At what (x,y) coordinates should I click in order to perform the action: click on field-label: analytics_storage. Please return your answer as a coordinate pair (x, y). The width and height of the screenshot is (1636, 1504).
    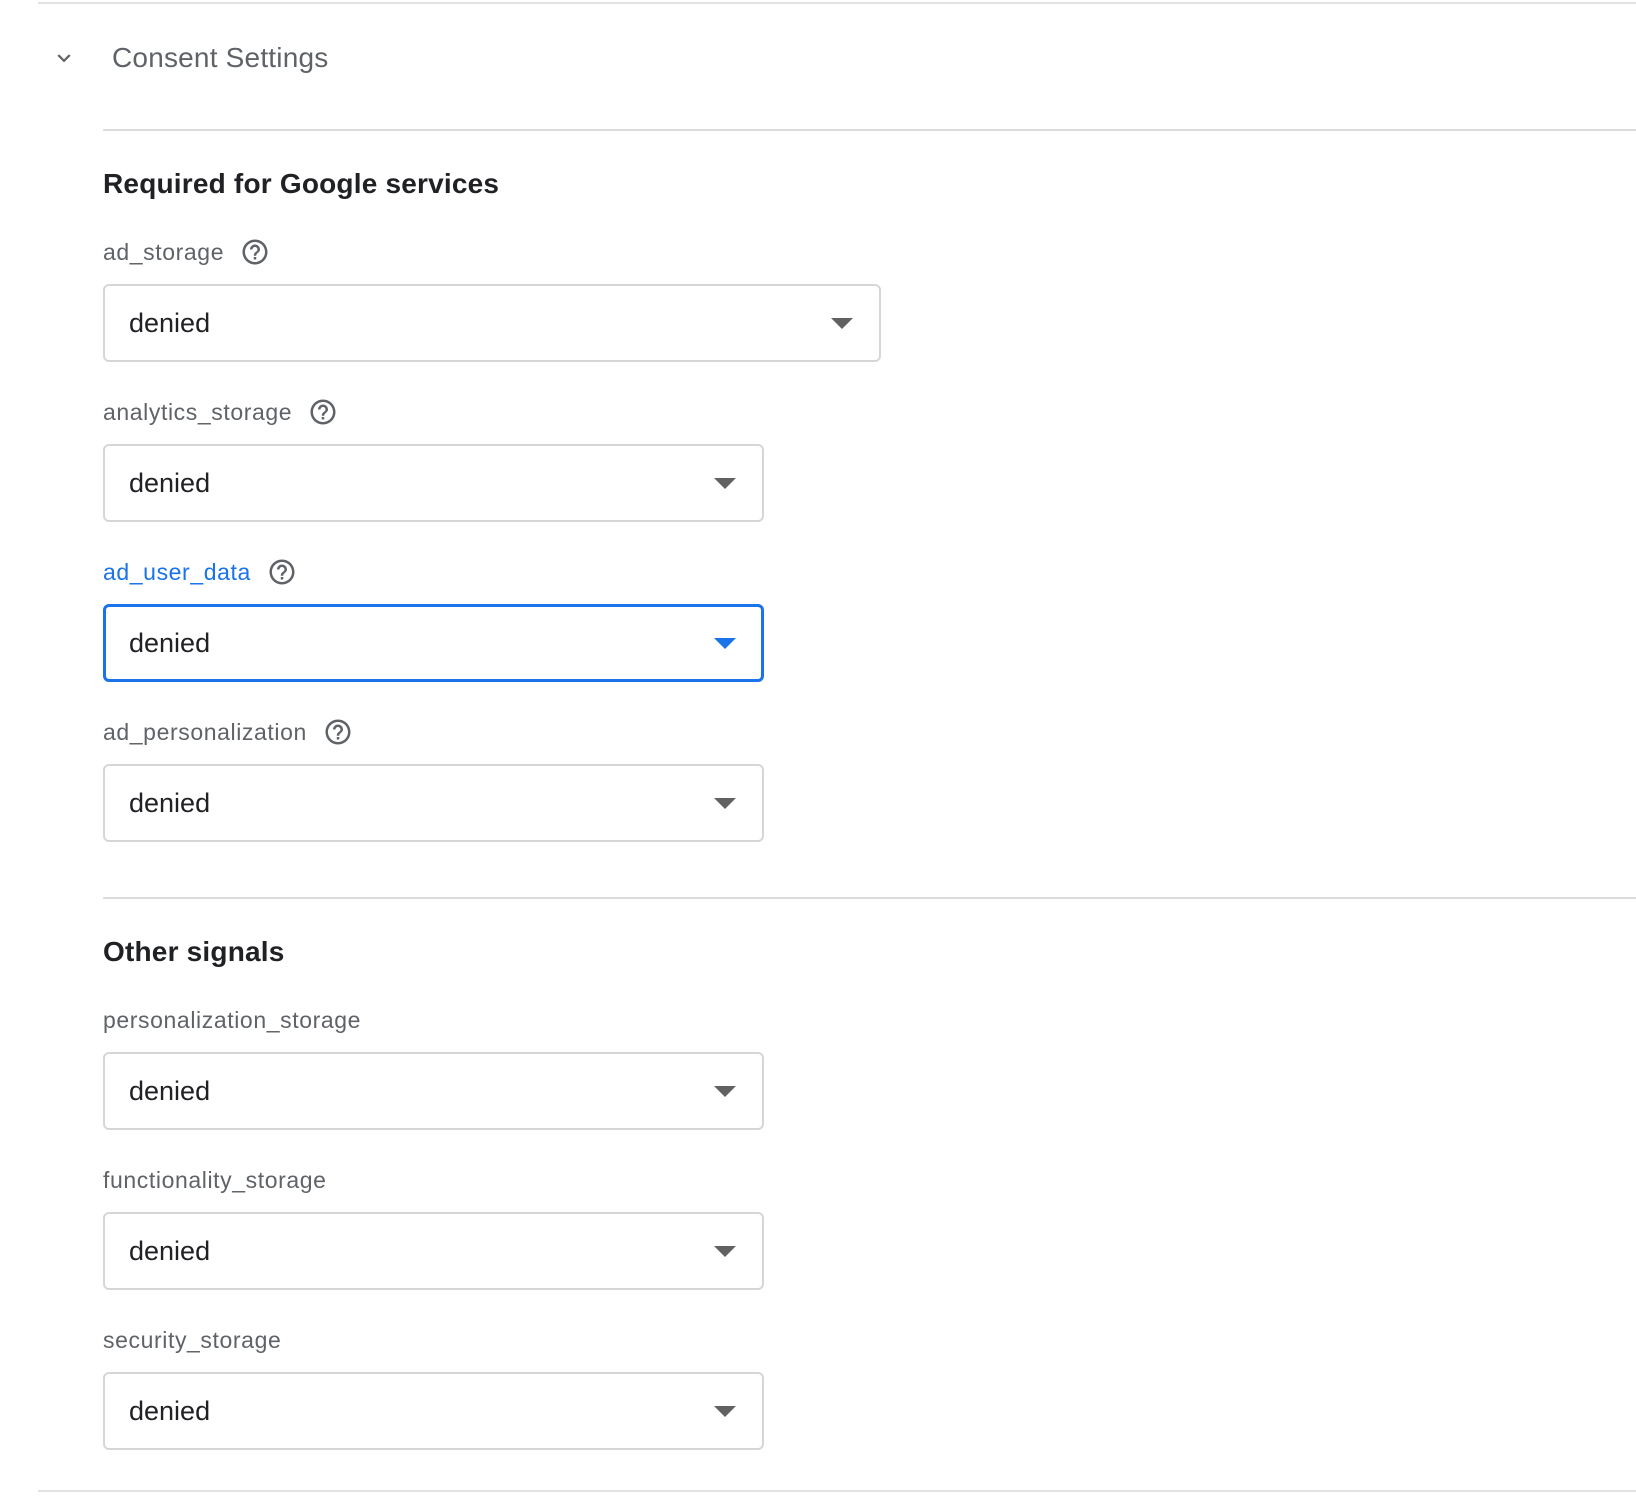
    Looking at the image, I should click on (198, 411).